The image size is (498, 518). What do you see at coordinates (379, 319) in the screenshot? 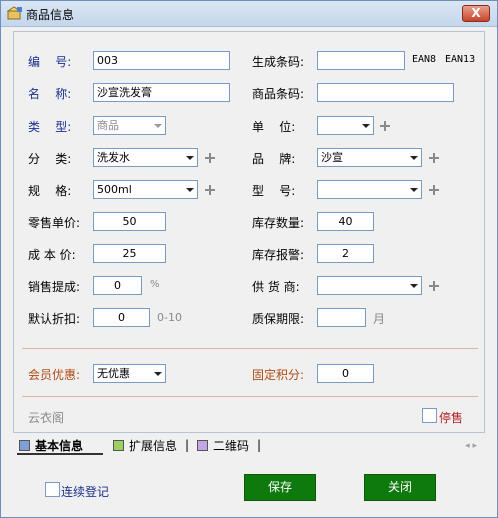
I see `shelf-life-unit: 月` at bounding box center [379, 319].